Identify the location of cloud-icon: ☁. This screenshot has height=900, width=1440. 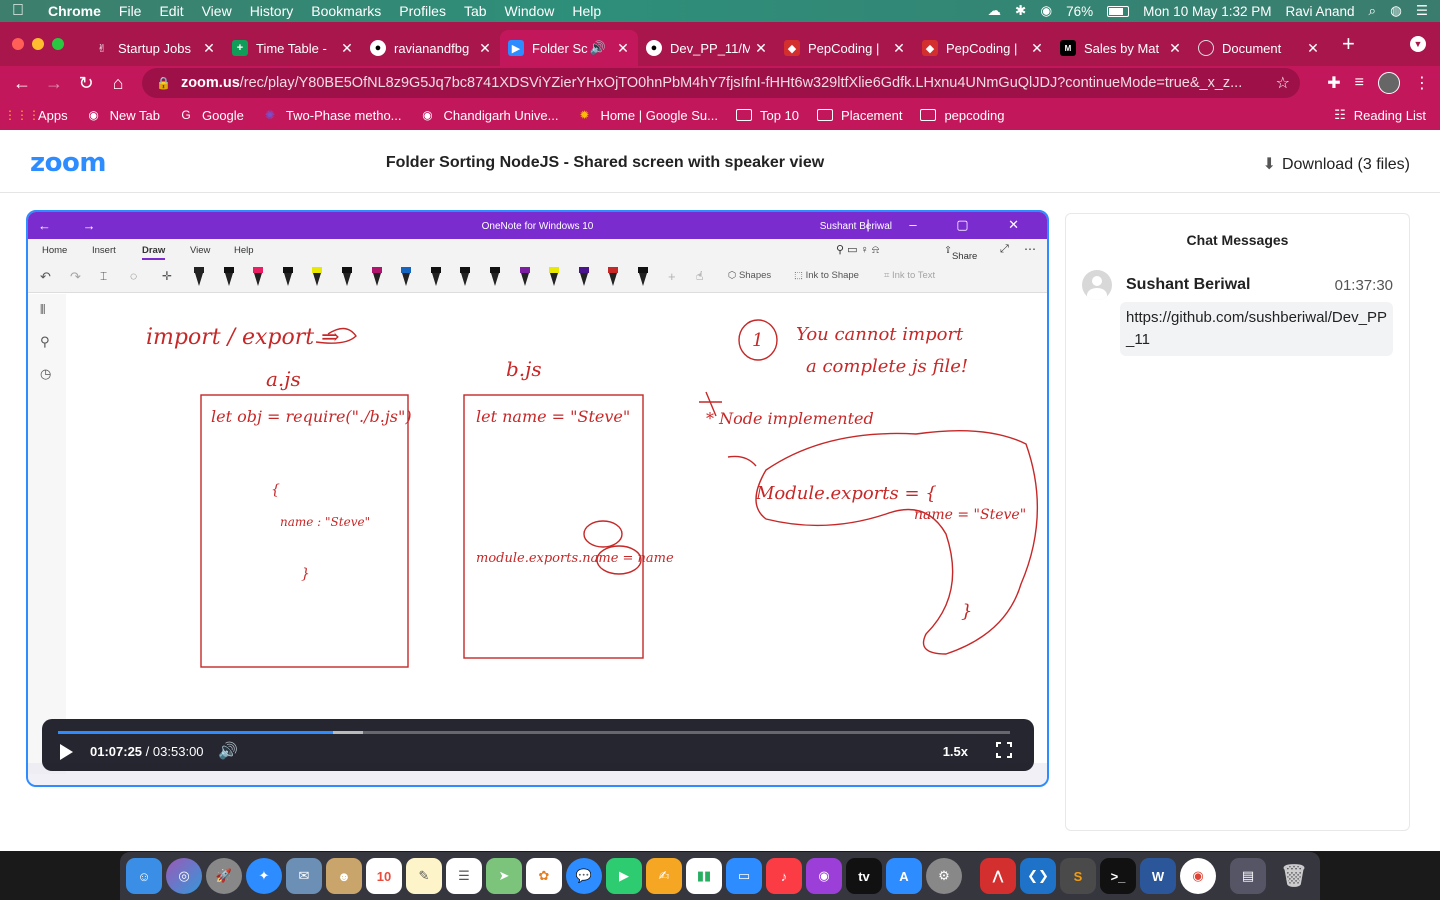
(995, 11).